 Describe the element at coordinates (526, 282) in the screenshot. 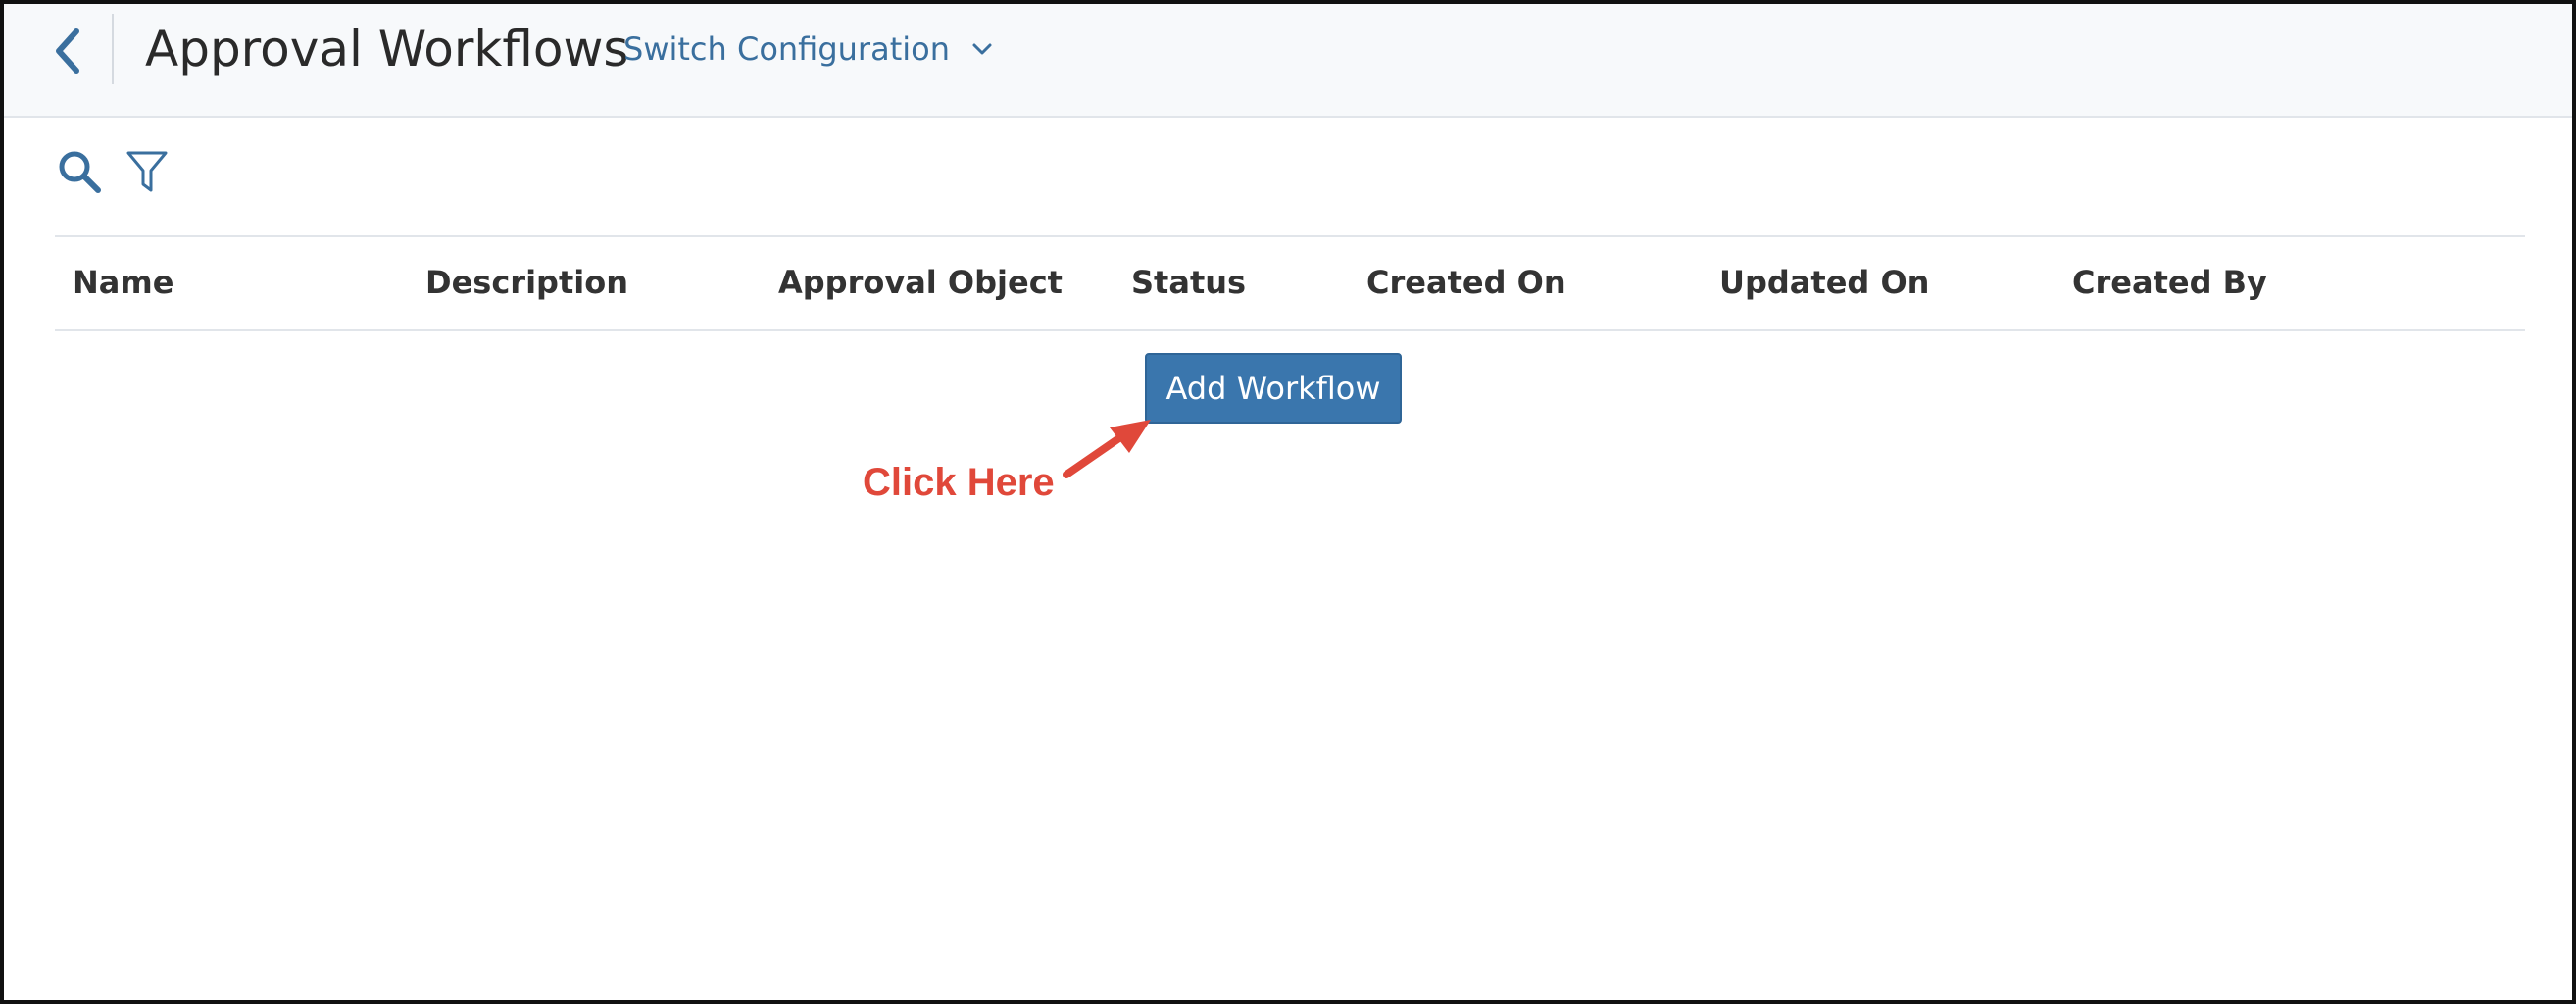

I see `column-header-description: Description` at that location.